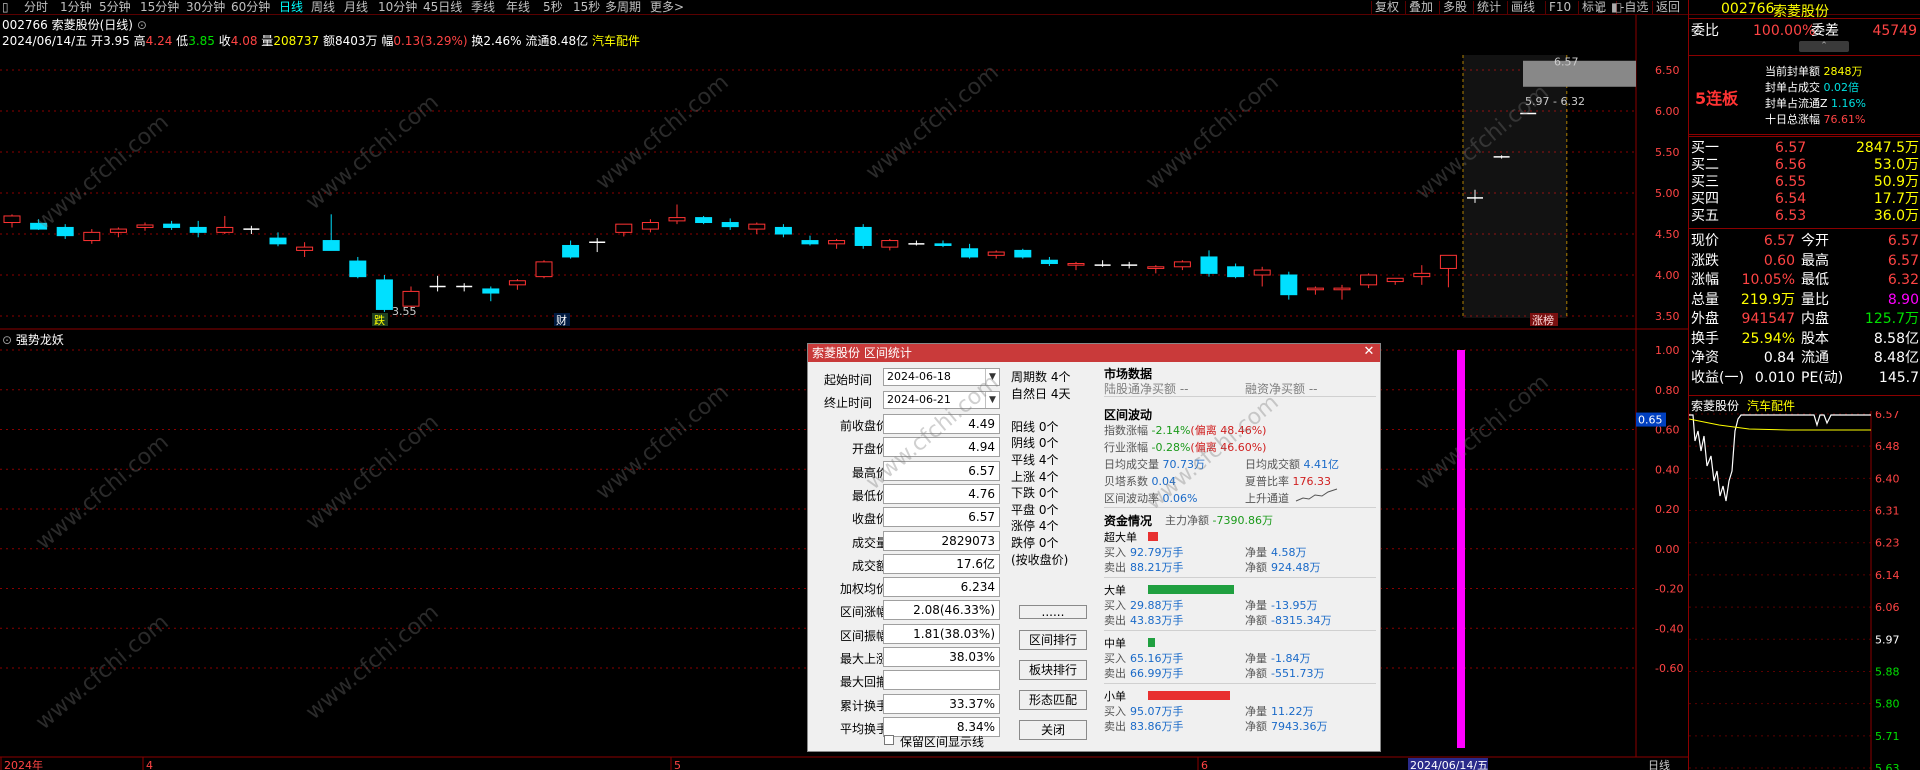  What do you see at coordinates (1115, 552) in the screenshot?
I see `buy-label: 买入` at bounding box center [1115, 552].